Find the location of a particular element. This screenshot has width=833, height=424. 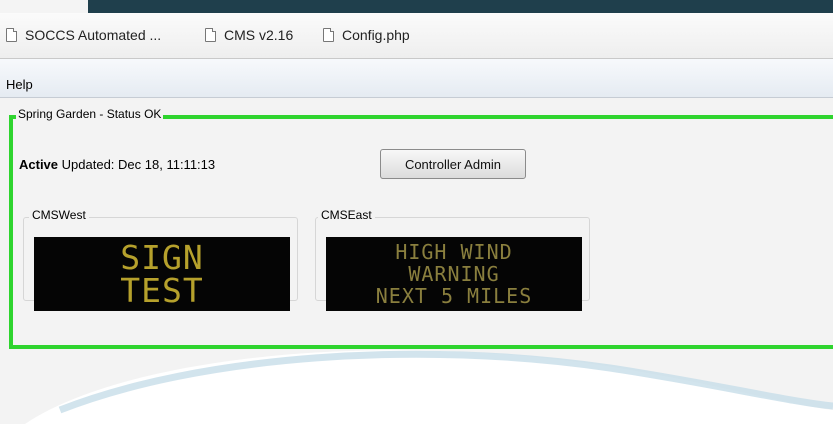

menu-help: Help is located at coordinates (19, 84).